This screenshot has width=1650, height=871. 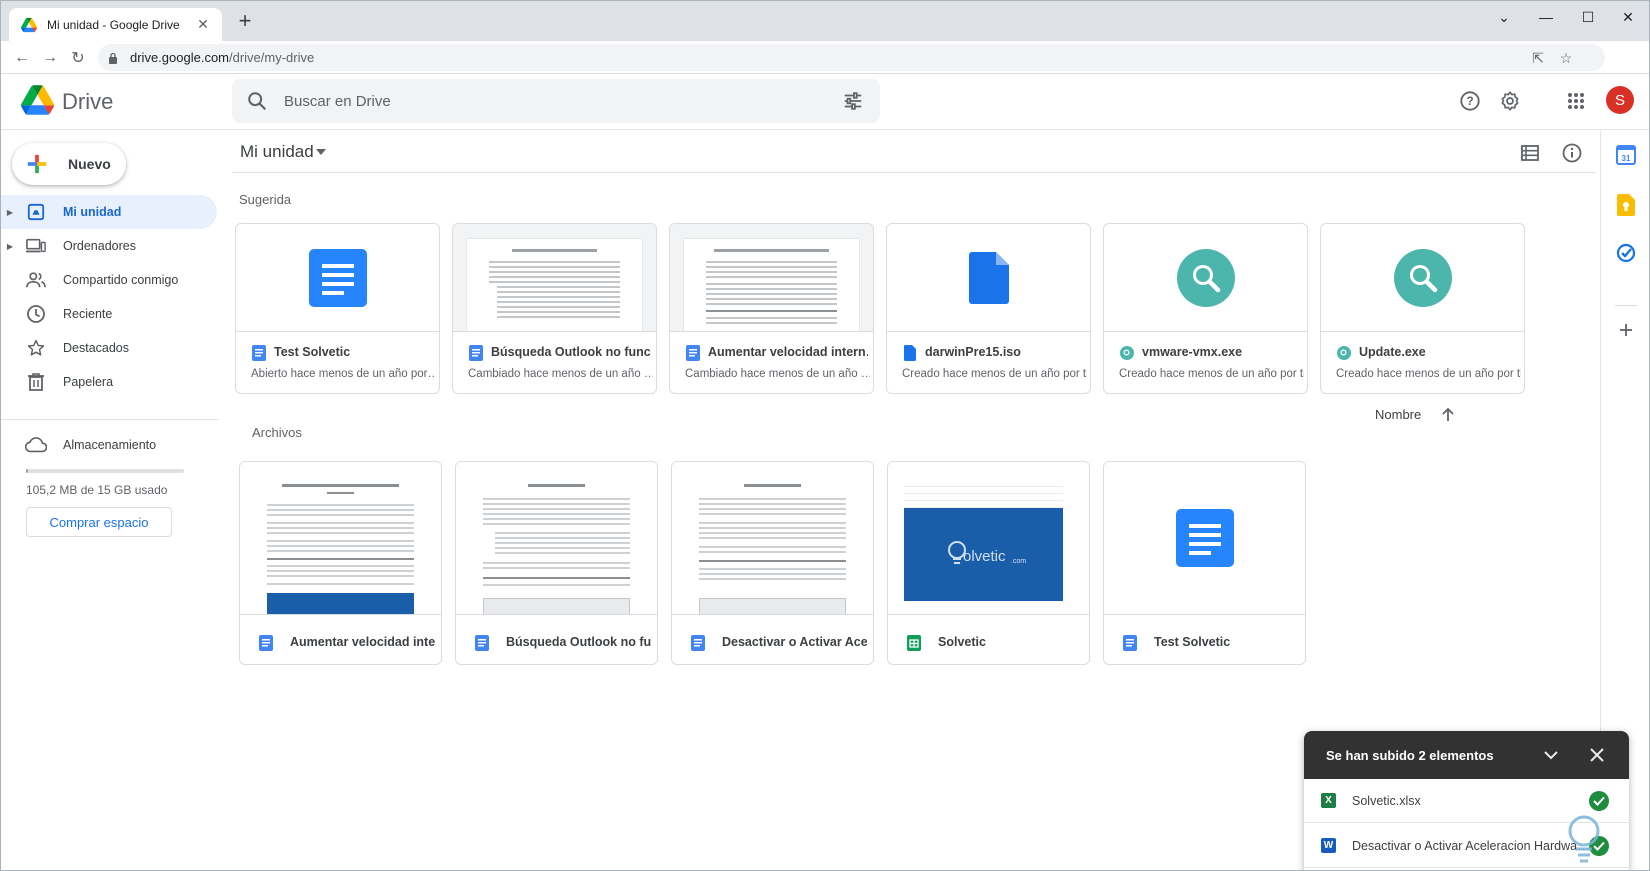 What do you see at coordinates (105, 471) in the screenshot?
I see `storage-usage-bar` at bounding box center [105, 471].